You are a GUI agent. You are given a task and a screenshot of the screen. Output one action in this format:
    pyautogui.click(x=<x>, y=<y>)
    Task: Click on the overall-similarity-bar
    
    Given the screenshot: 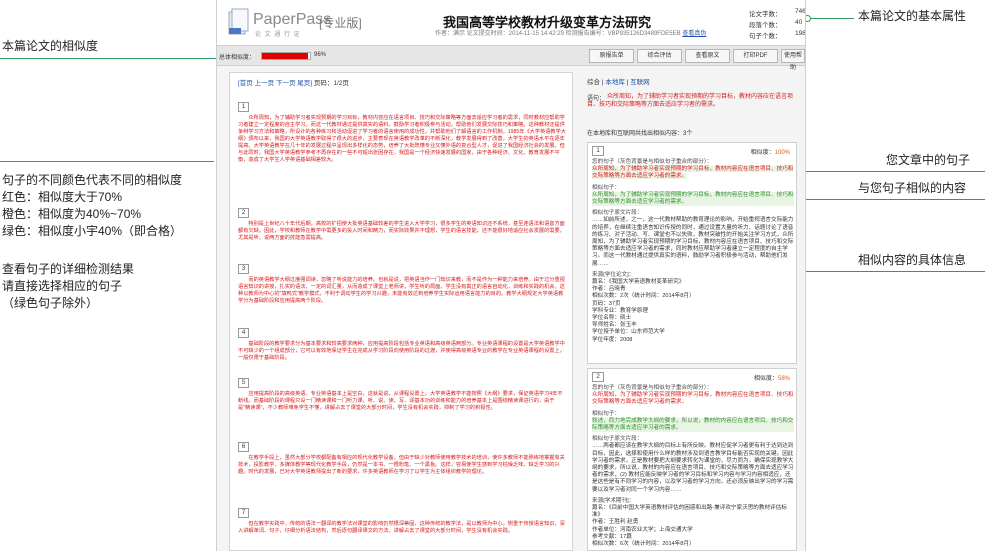 What is the action you would take?
    pyautogui.click(x=286, y=56)
    